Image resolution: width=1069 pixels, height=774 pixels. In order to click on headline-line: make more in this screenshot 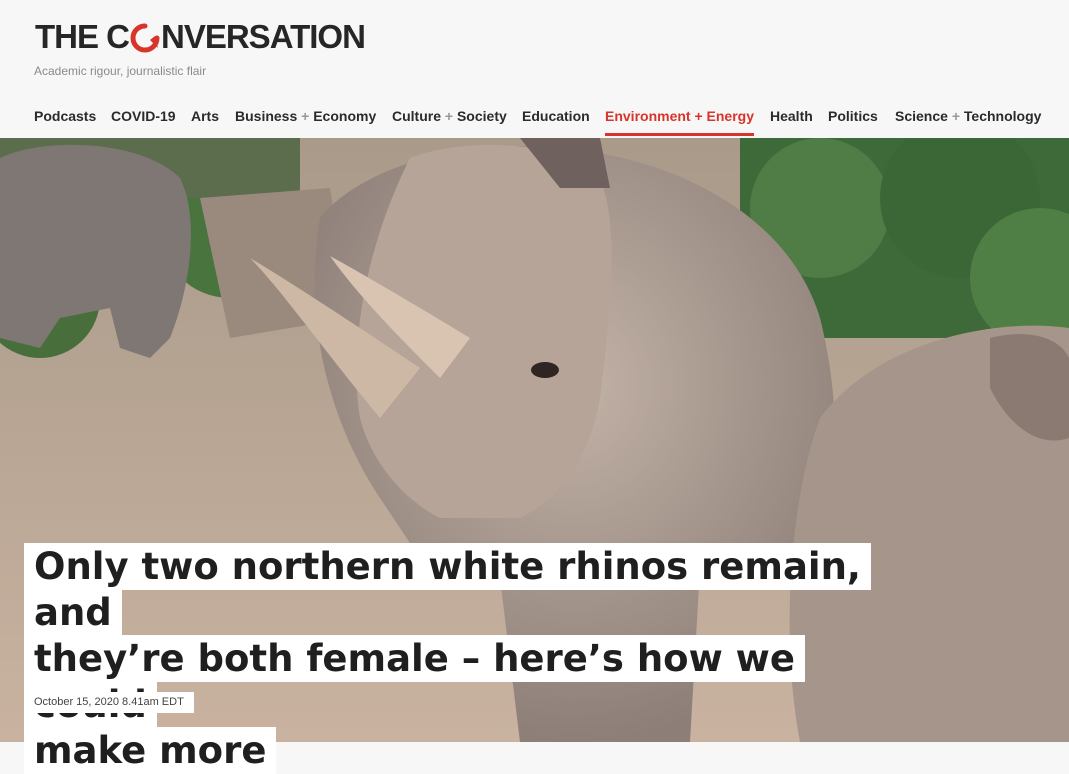, I will do `click(150, 750)`.